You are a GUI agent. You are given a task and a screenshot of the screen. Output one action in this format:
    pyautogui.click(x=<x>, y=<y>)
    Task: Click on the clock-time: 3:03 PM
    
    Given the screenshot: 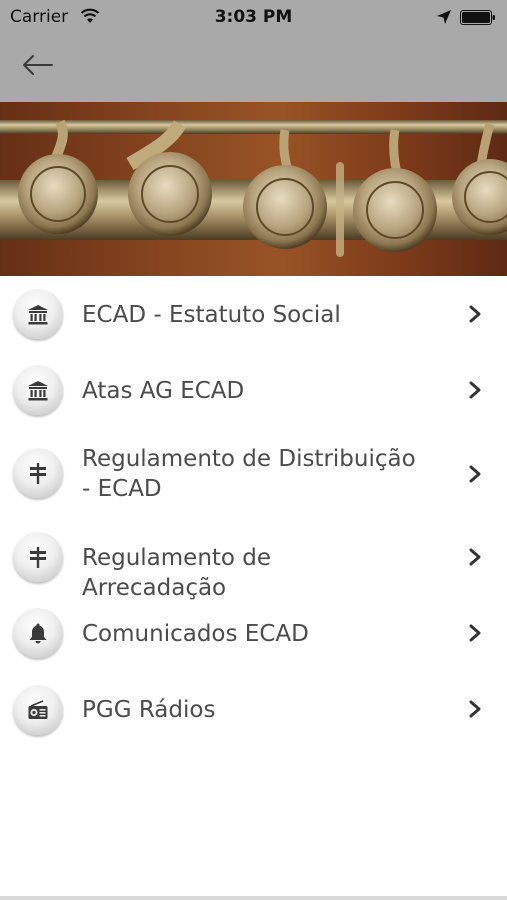 What is the action you would take?
    pyautogui.click(x=253, y=17)
    